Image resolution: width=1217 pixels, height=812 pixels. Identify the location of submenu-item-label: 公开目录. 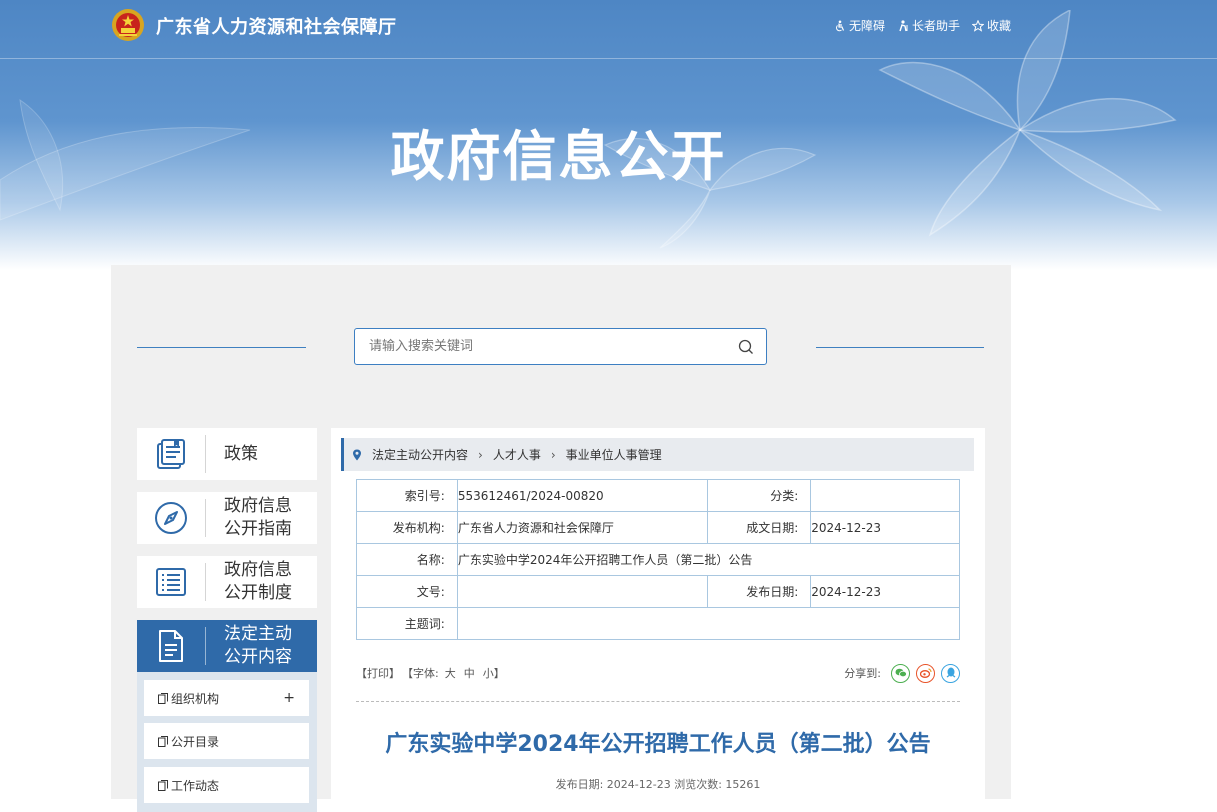
(195, 741).